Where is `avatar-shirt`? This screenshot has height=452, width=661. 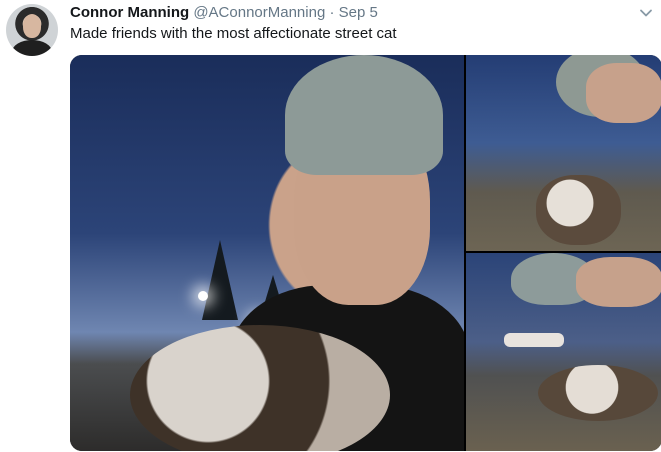 avatar-shirt is located at coordinates (32, 48).